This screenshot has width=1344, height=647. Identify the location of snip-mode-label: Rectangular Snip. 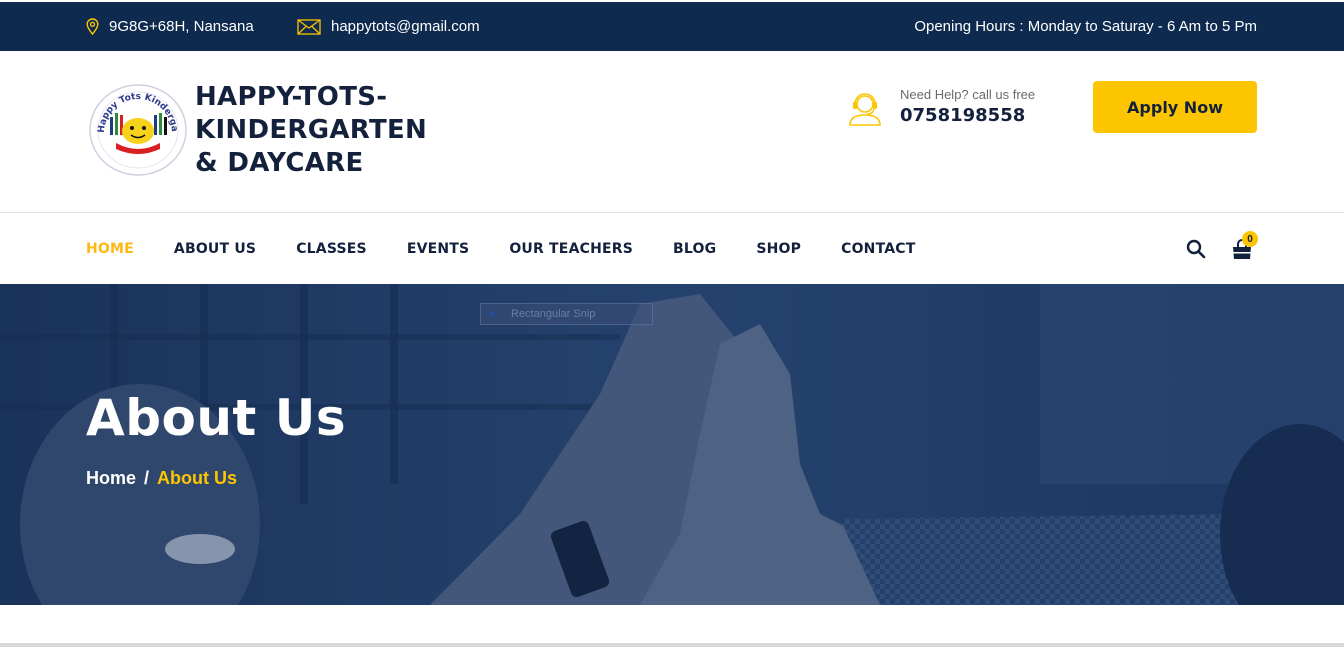
(553, 314).